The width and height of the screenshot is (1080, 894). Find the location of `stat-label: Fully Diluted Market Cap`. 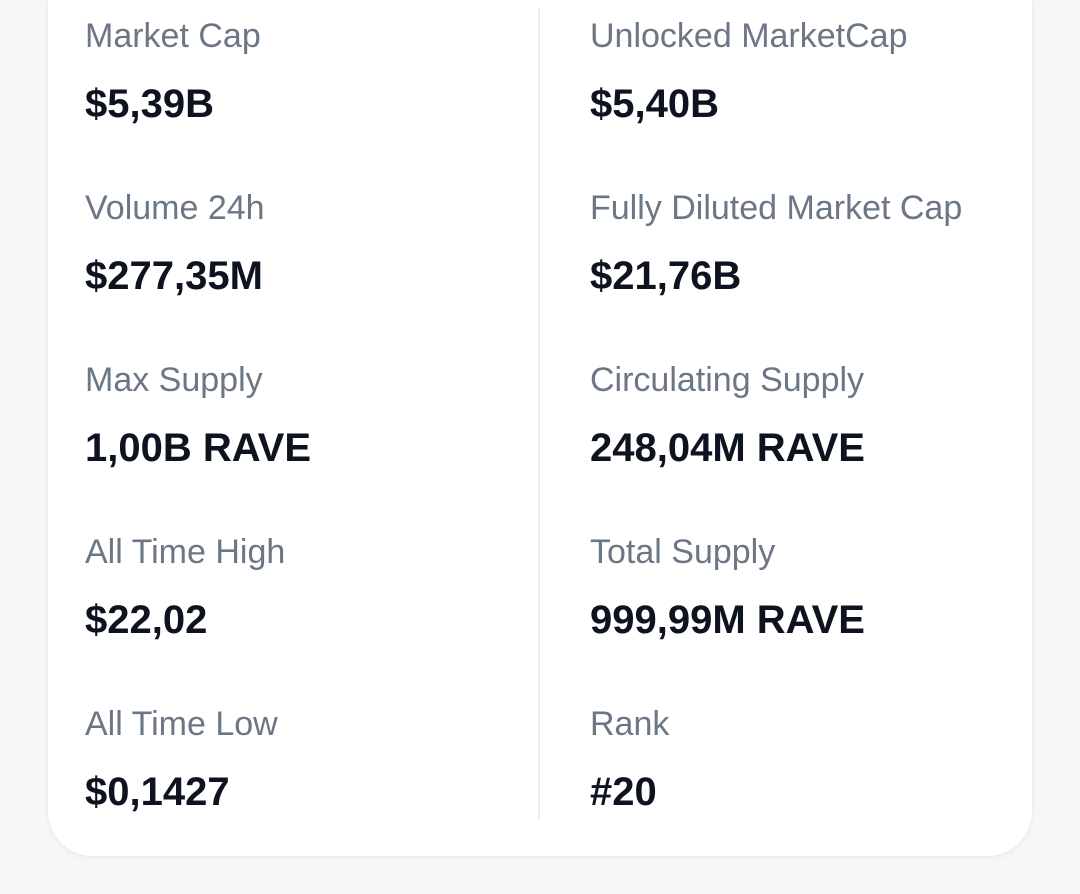

stat-label: Fully Diluted Market Cap is located at coordinates (776, 208).